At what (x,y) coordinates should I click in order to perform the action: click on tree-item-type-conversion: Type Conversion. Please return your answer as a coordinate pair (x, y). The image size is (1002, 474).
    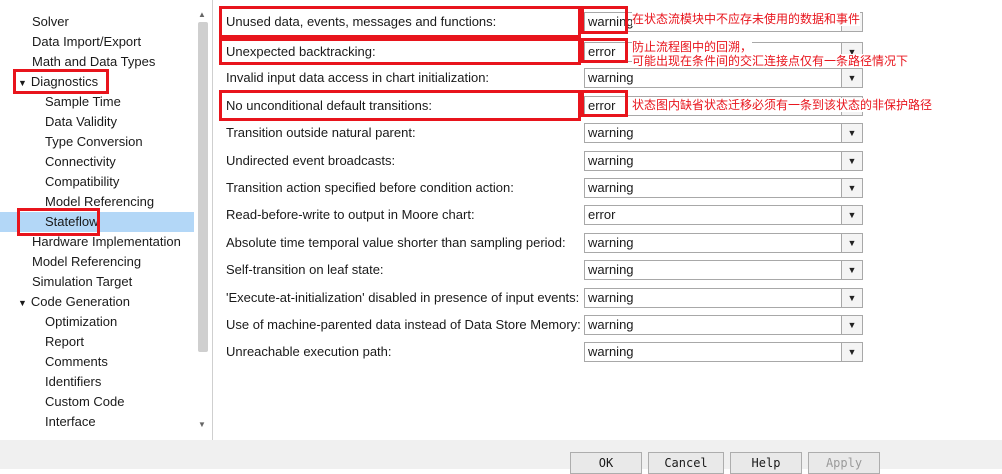
    Looking at the image, I should click on (94, 142).